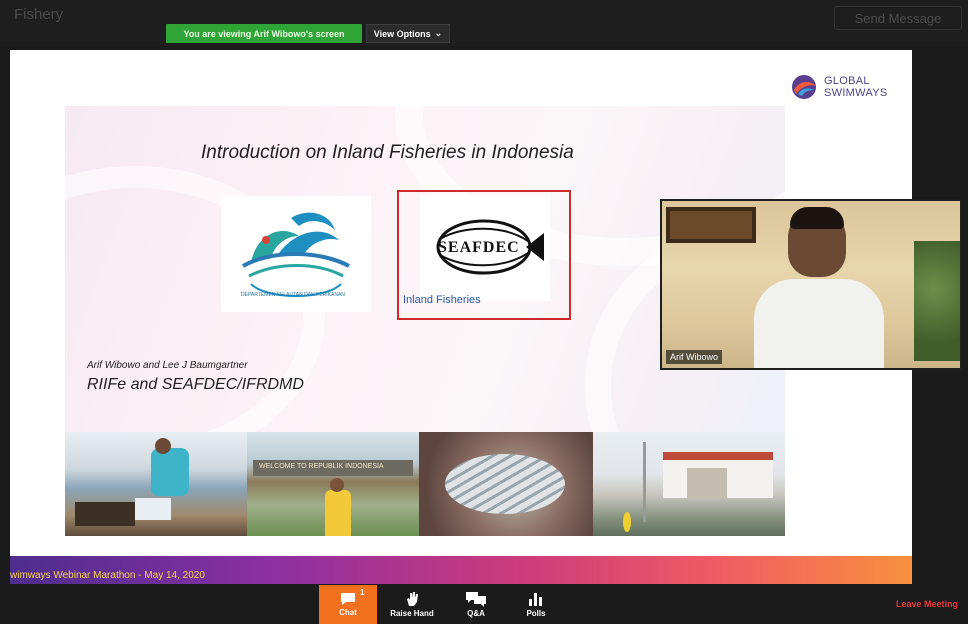  Describe the element at coordinates (856, 93) in the screenshot. I see `brand-line2: SWIMWAYS` at that location.